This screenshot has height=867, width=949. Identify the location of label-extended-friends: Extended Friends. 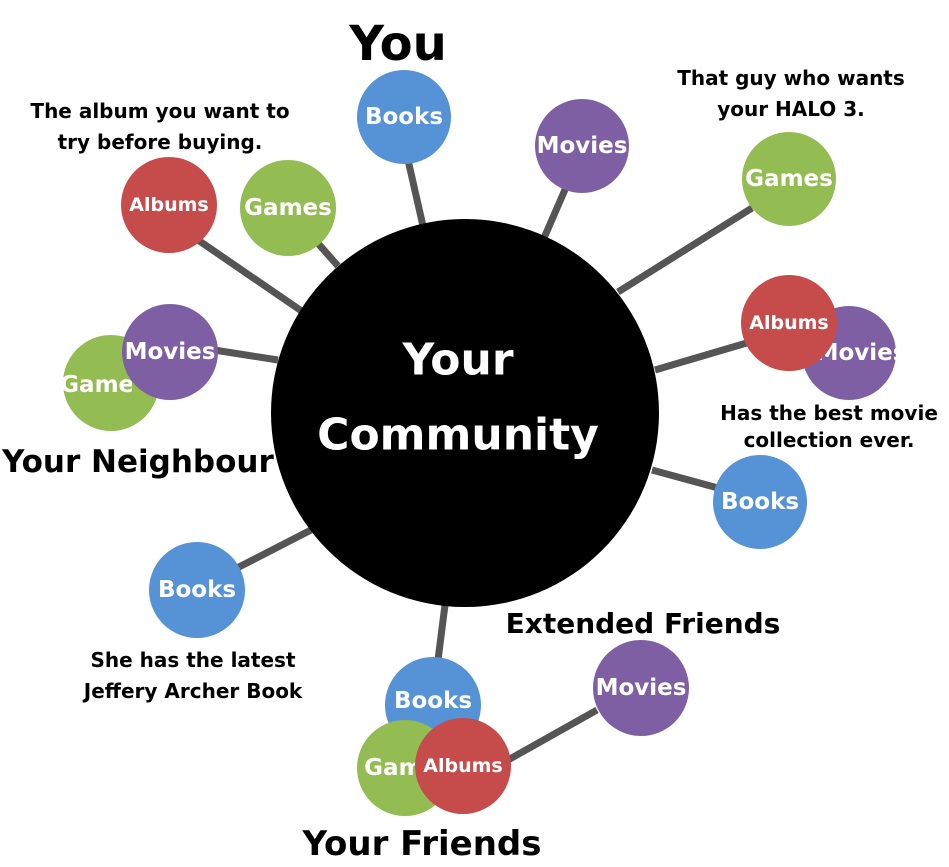
(643, 623).